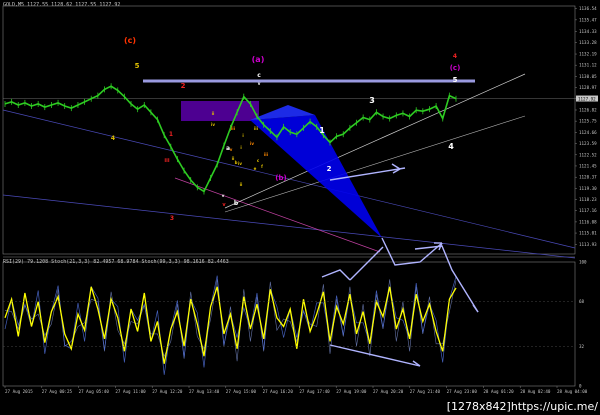  I want to click on current-price-label: 1127.92, so click(587, 98).